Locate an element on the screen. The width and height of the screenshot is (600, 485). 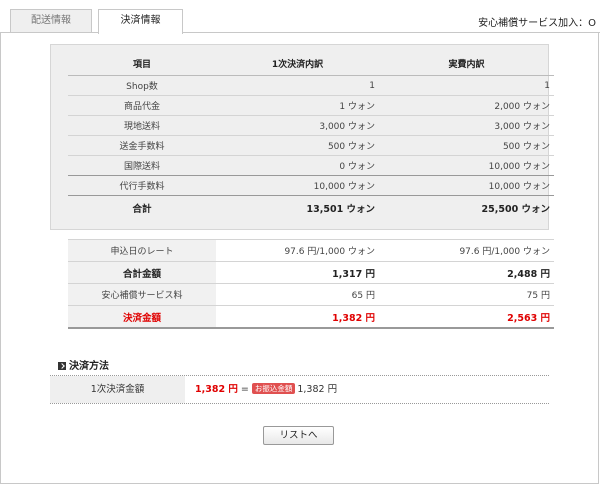
row-first: 500 ウォン is located at coordinates (297, 145).